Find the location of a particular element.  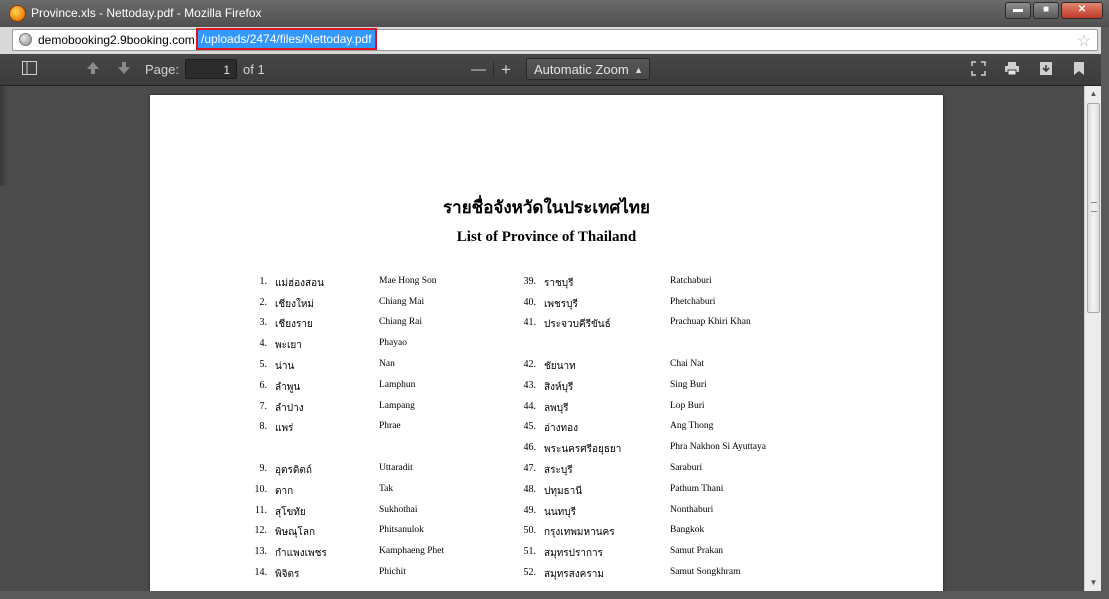

scrollbar-grip-icon is located at coordinates (1094, 207).